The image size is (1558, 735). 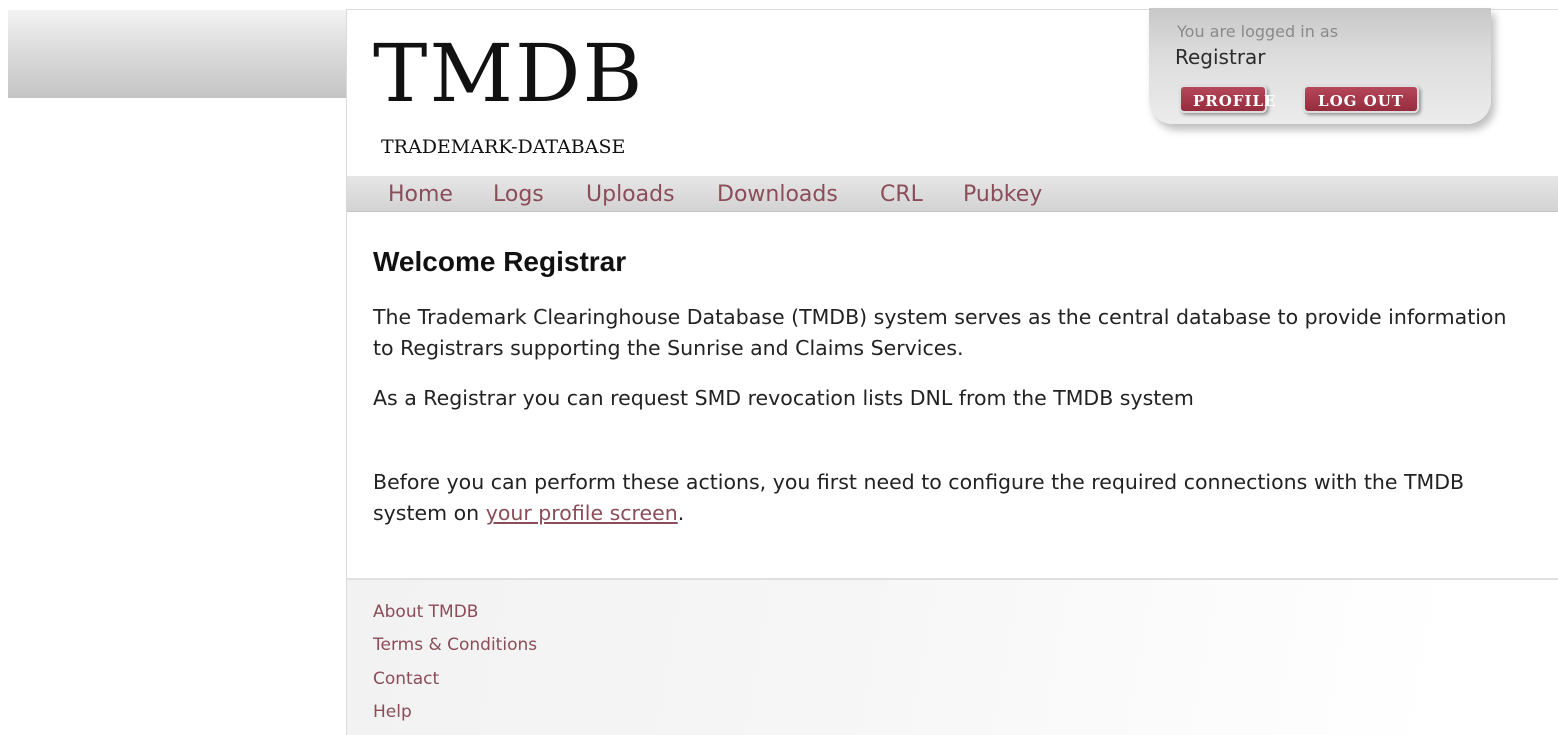 I want to click on nav-item-downloads: Downloads, so click(x=777, y=195).